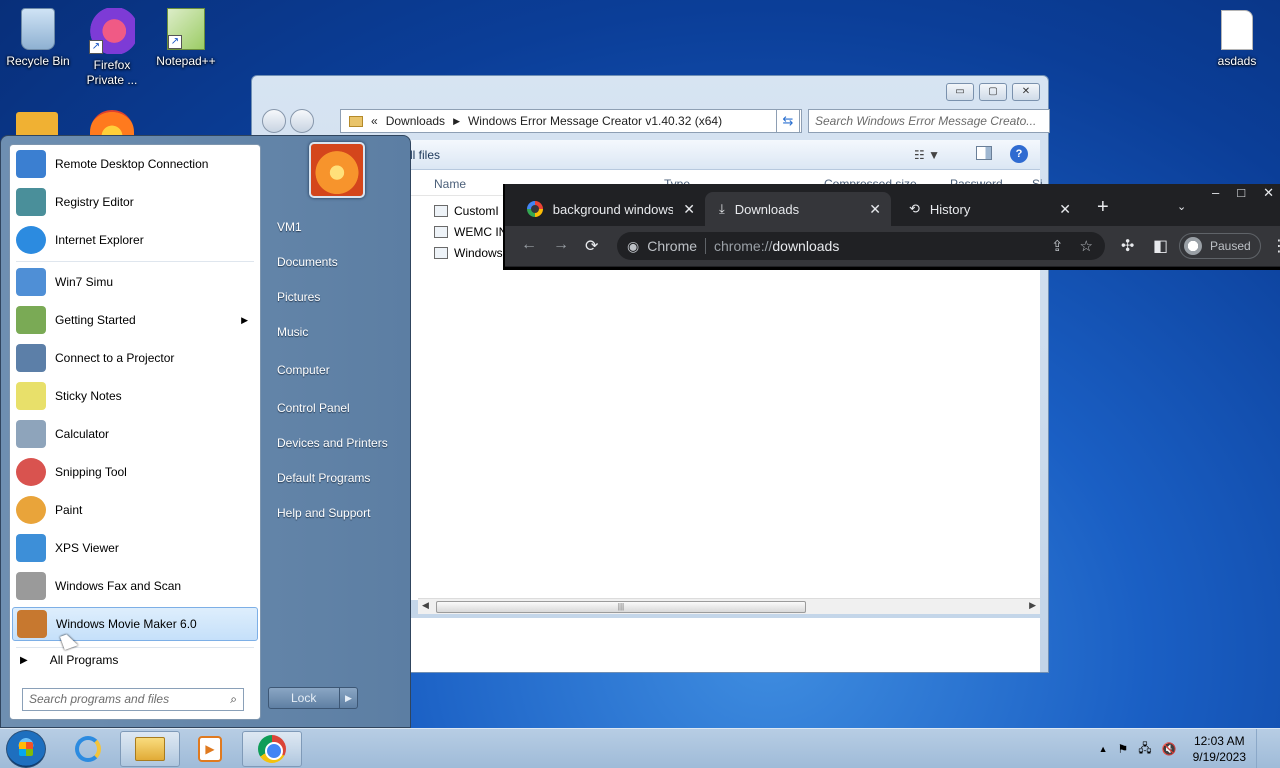  I want to click on file-name: WEMC IN, so click(481, 232).